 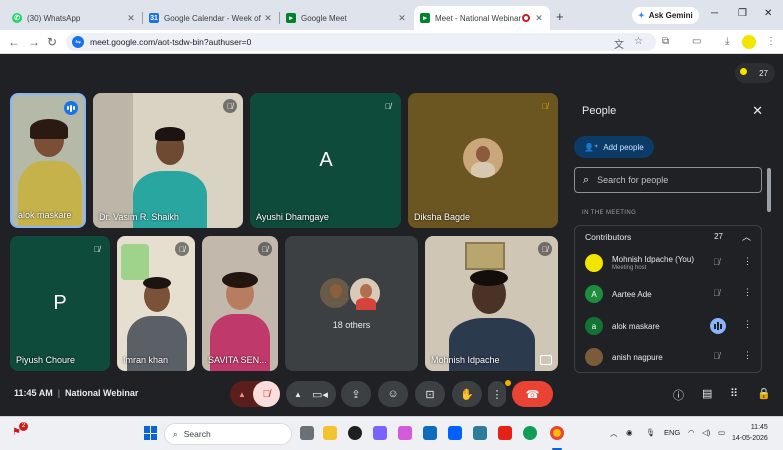 What do you see at coordinates (714, 13) in the screenshot?
I see `minimize-icon: ─` at bounding box center [714, 13].